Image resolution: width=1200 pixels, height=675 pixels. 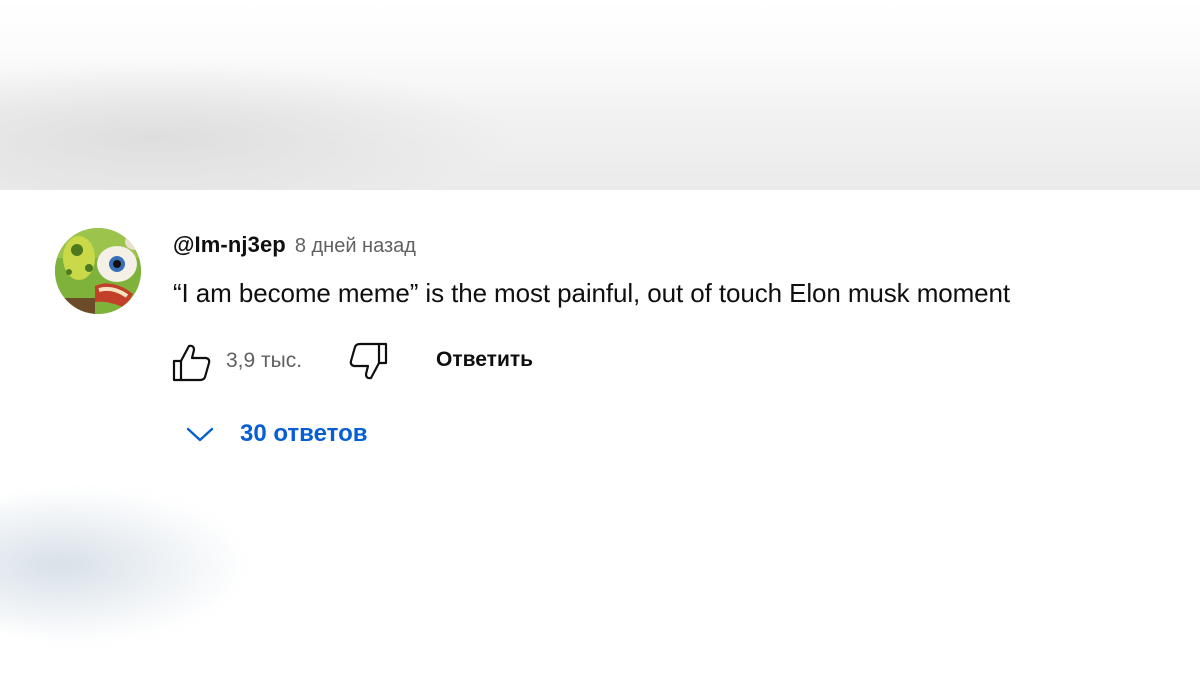 I want to click on thumbs-up-icon, so click(x=191, y=363).